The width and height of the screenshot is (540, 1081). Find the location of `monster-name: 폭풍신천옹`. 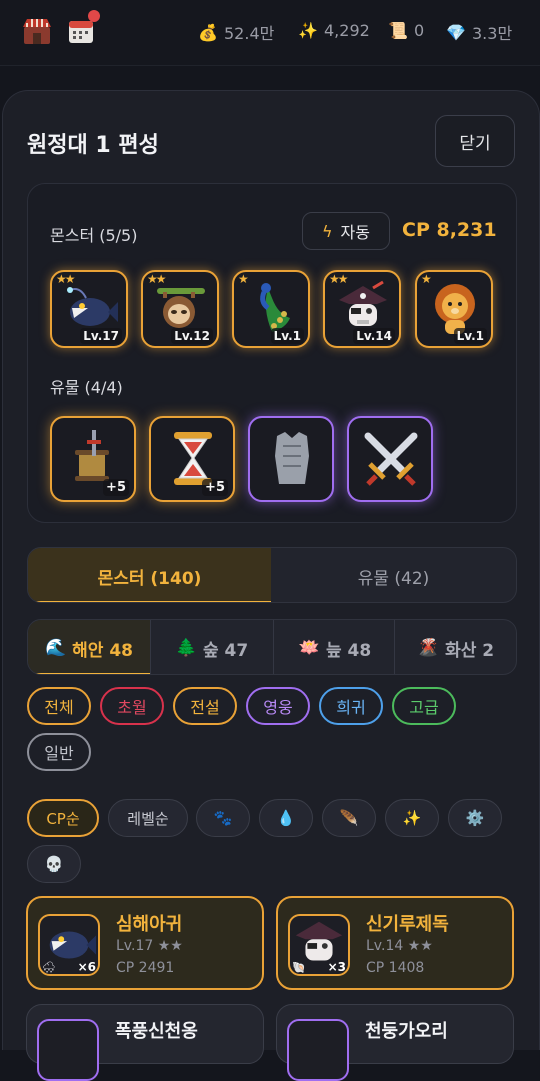

monster-name: 폭풍신천옹 is located at coordinates (156, 1031).